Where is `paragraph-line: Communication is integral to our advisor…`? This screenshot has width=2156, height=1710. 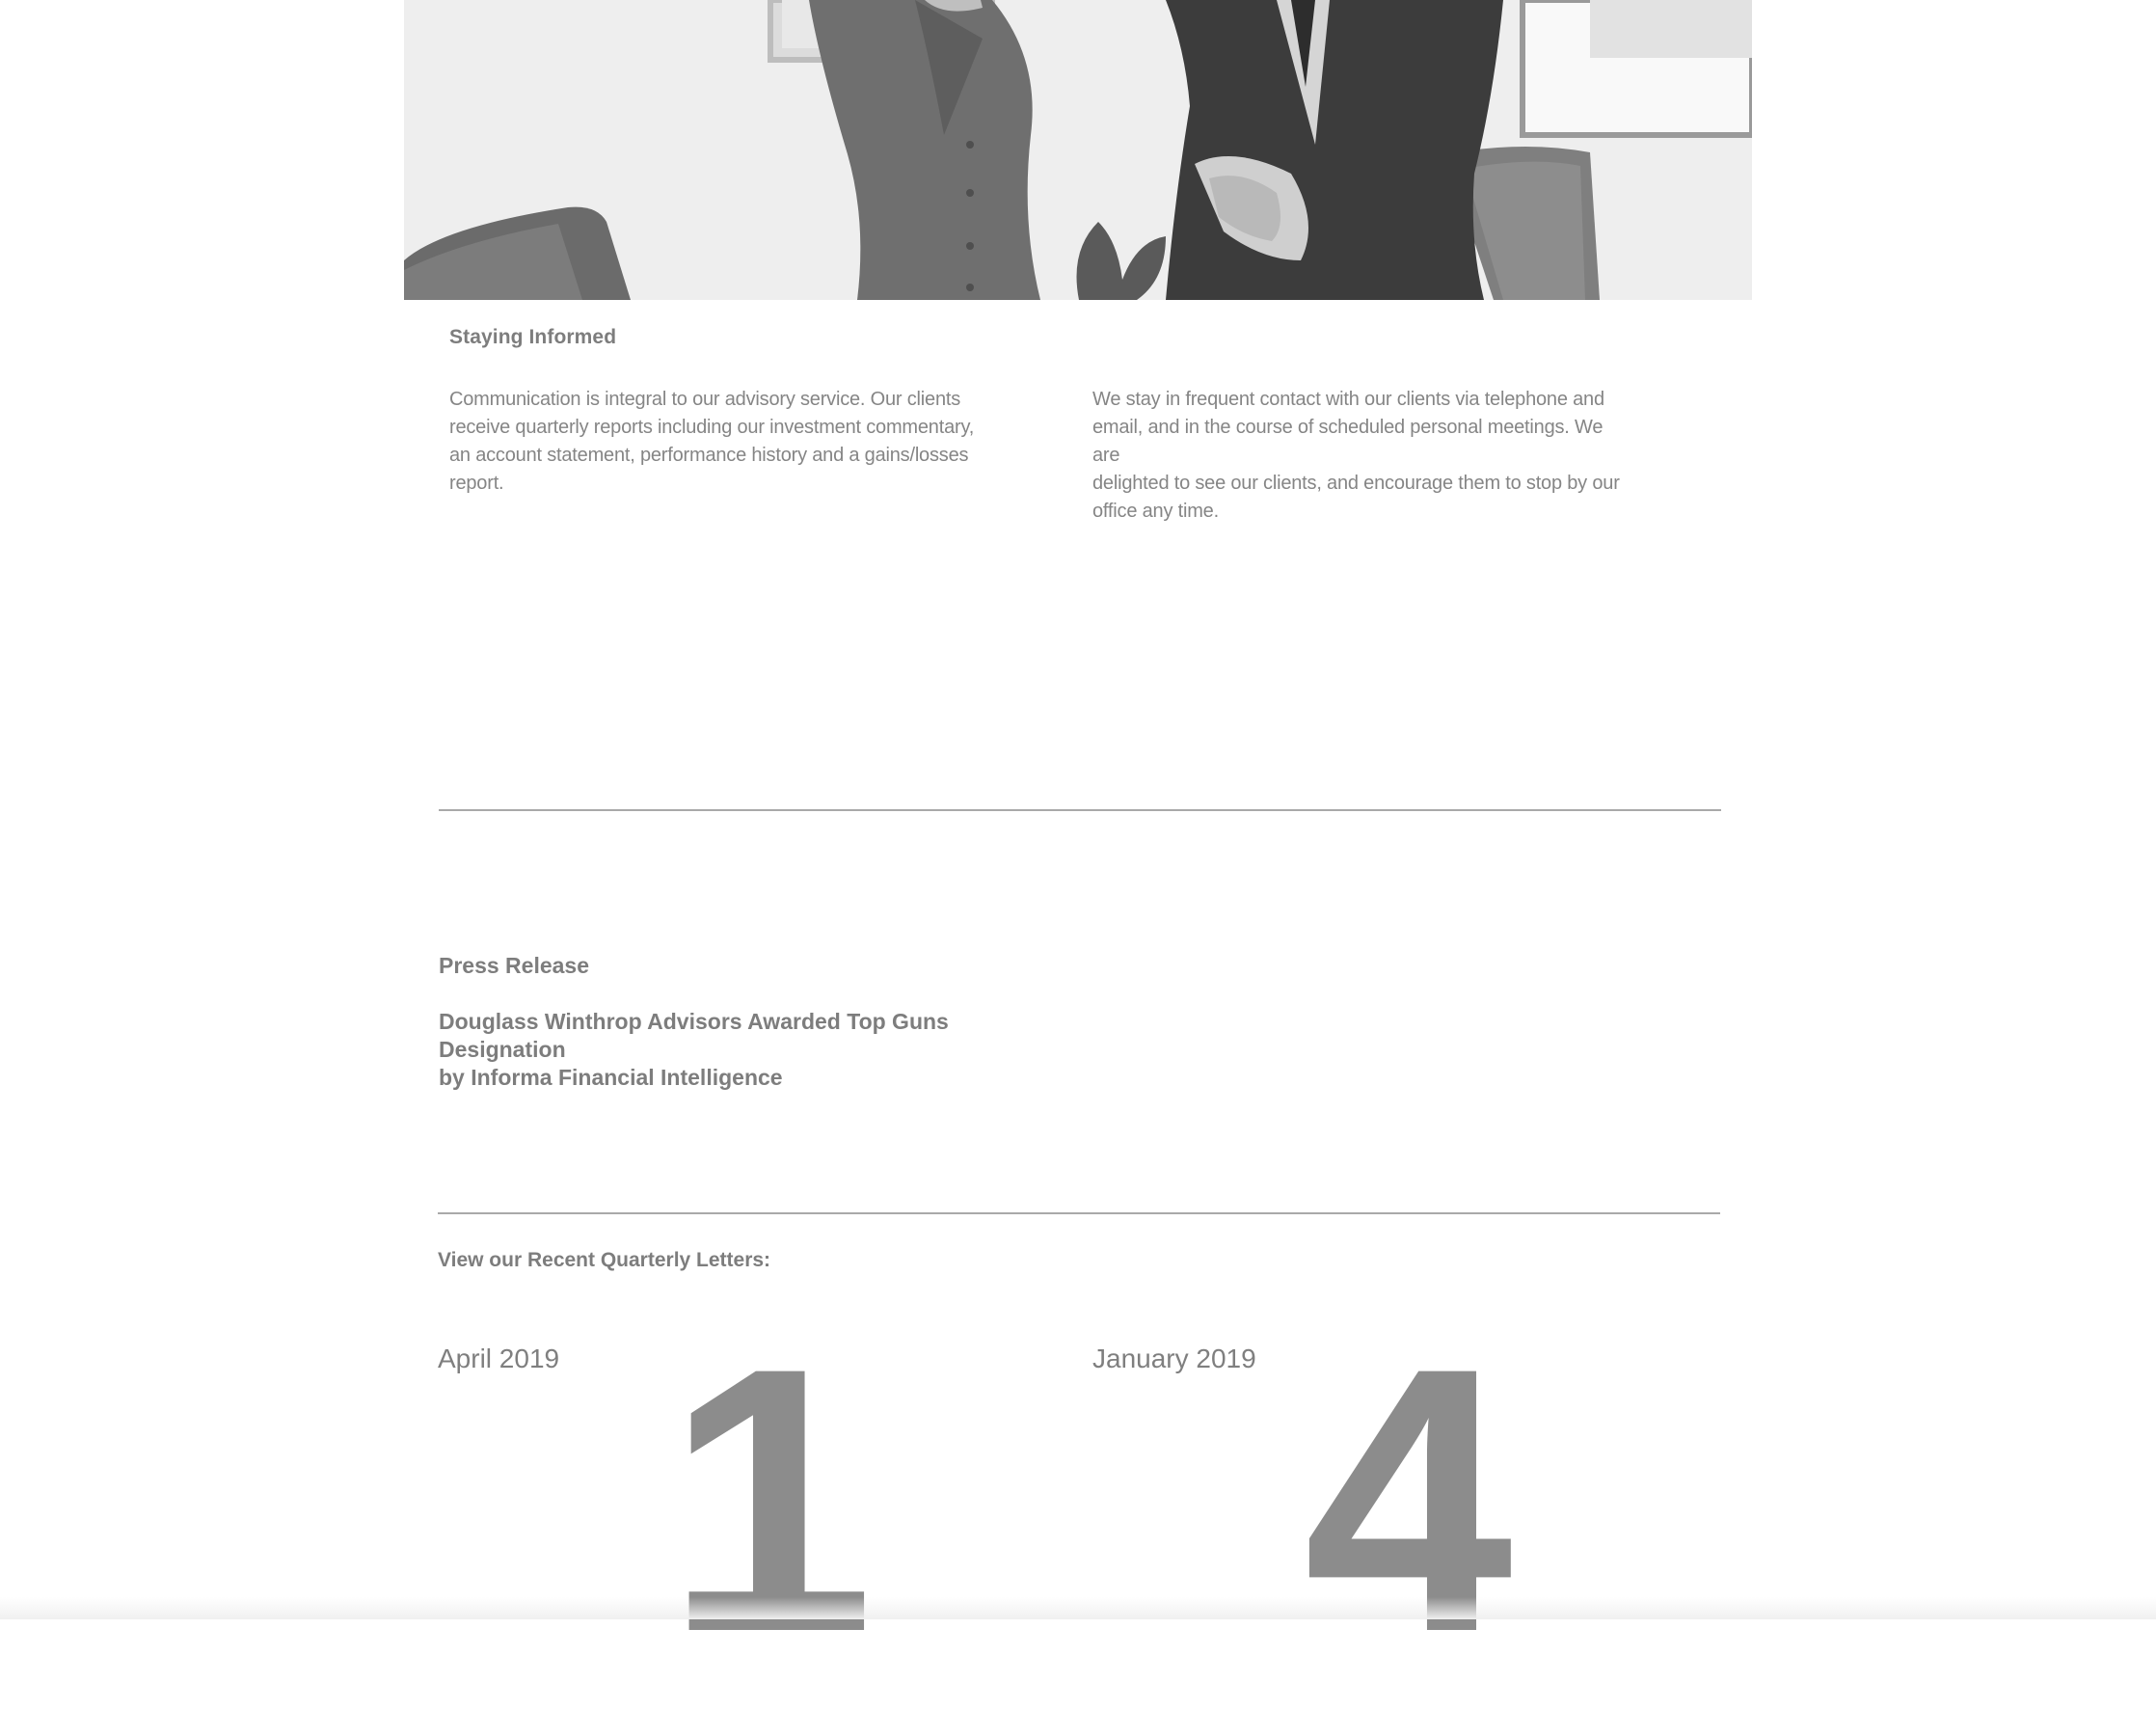
paragraph-line: Communication is integral to our advisor… is located at coordinates (705, 399).